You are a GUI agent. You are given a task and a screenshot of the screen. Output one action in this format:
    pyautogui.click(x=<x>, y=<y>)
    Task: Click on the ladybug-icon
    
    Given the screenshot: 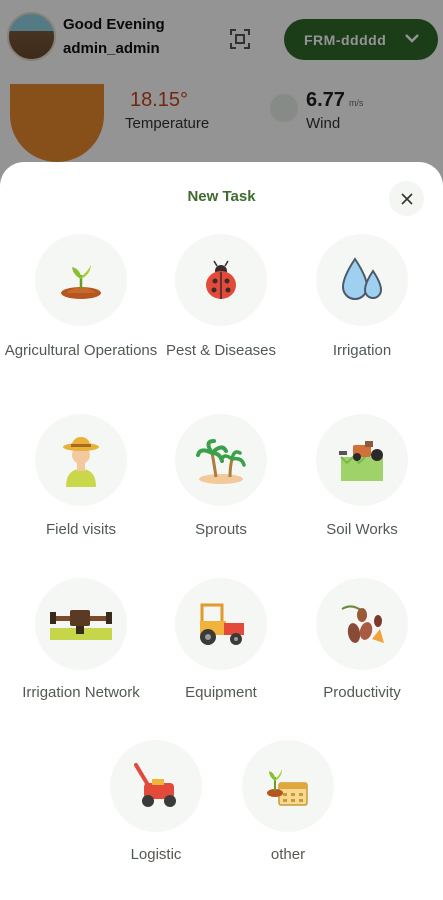 What is the action you would take?
    pyautogui.click(x=221, y=279)
    